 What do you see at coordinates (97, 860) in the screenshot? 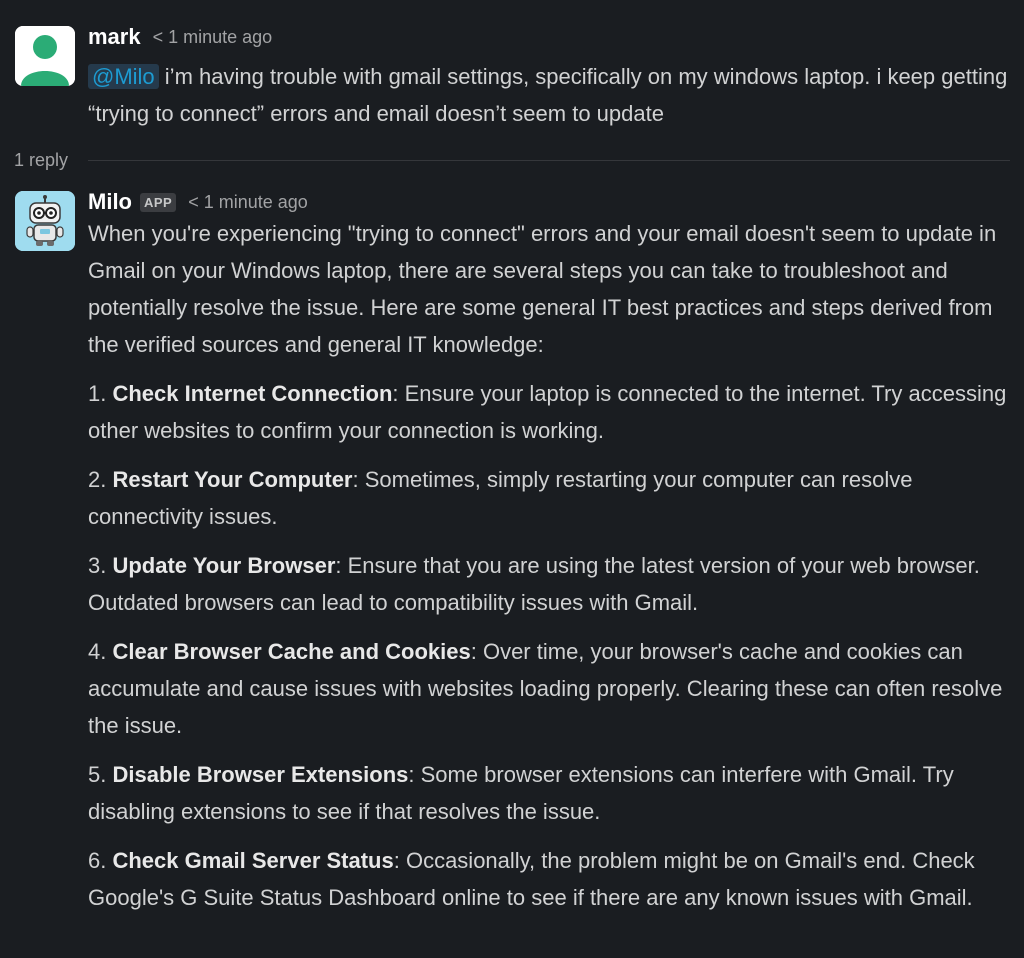
I see `step-number: 6.` at bounding box center [97, 860].